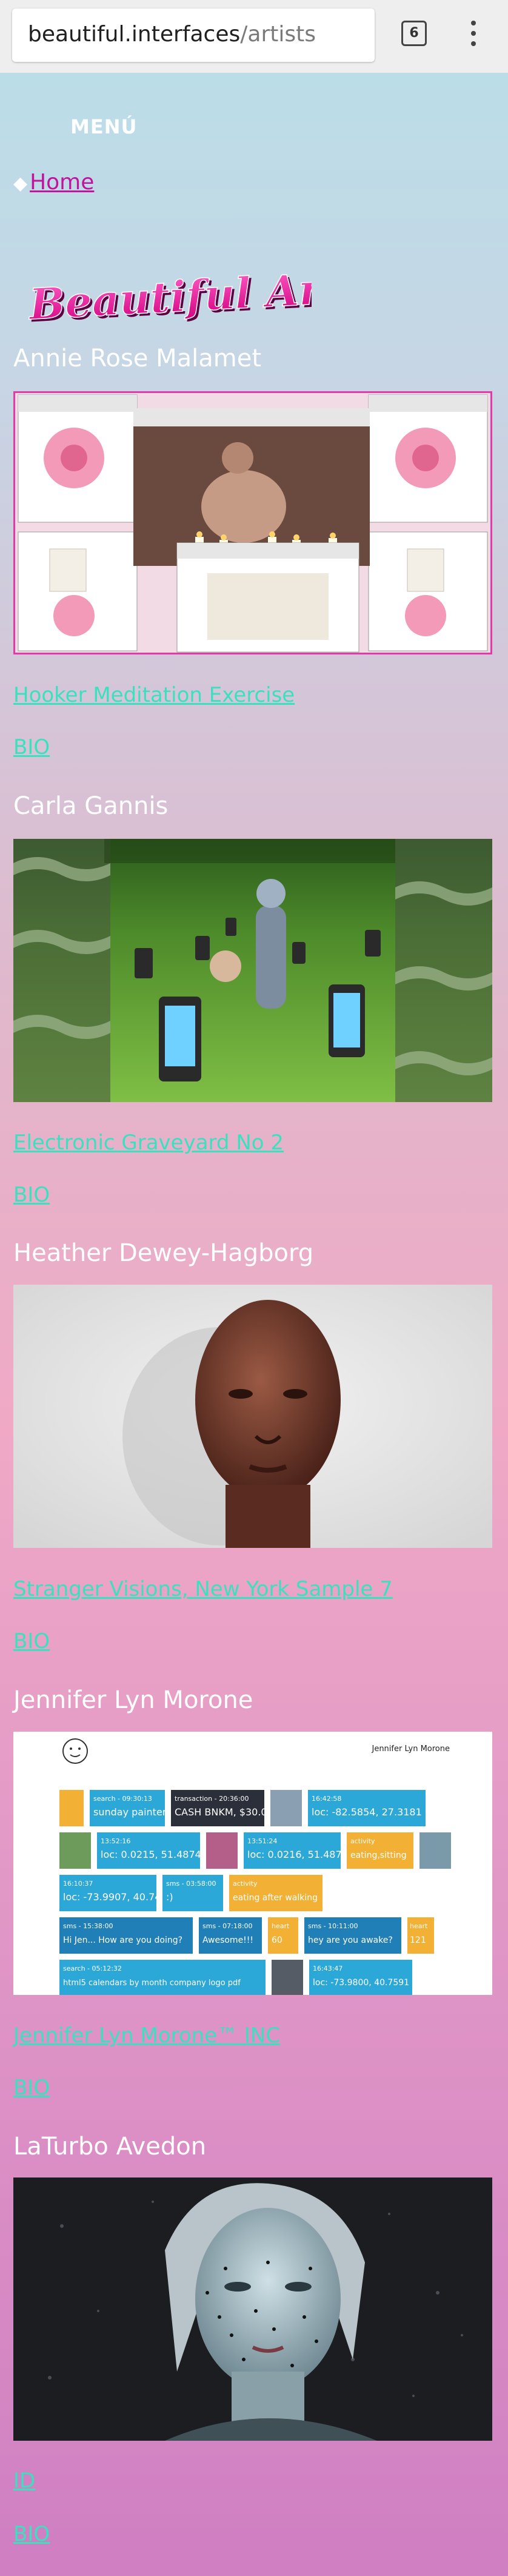 The image size is (508, 2576). Describe the element at coordinates (378, 1855) in the screenshot. I see `tile-body: eating,sitting` at that location.